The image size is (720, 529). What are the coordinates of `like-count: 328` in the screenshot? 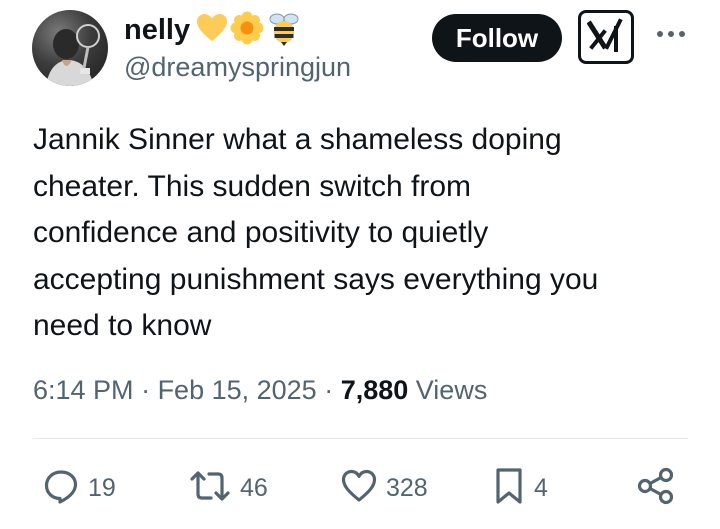 It's located at (407, 487).